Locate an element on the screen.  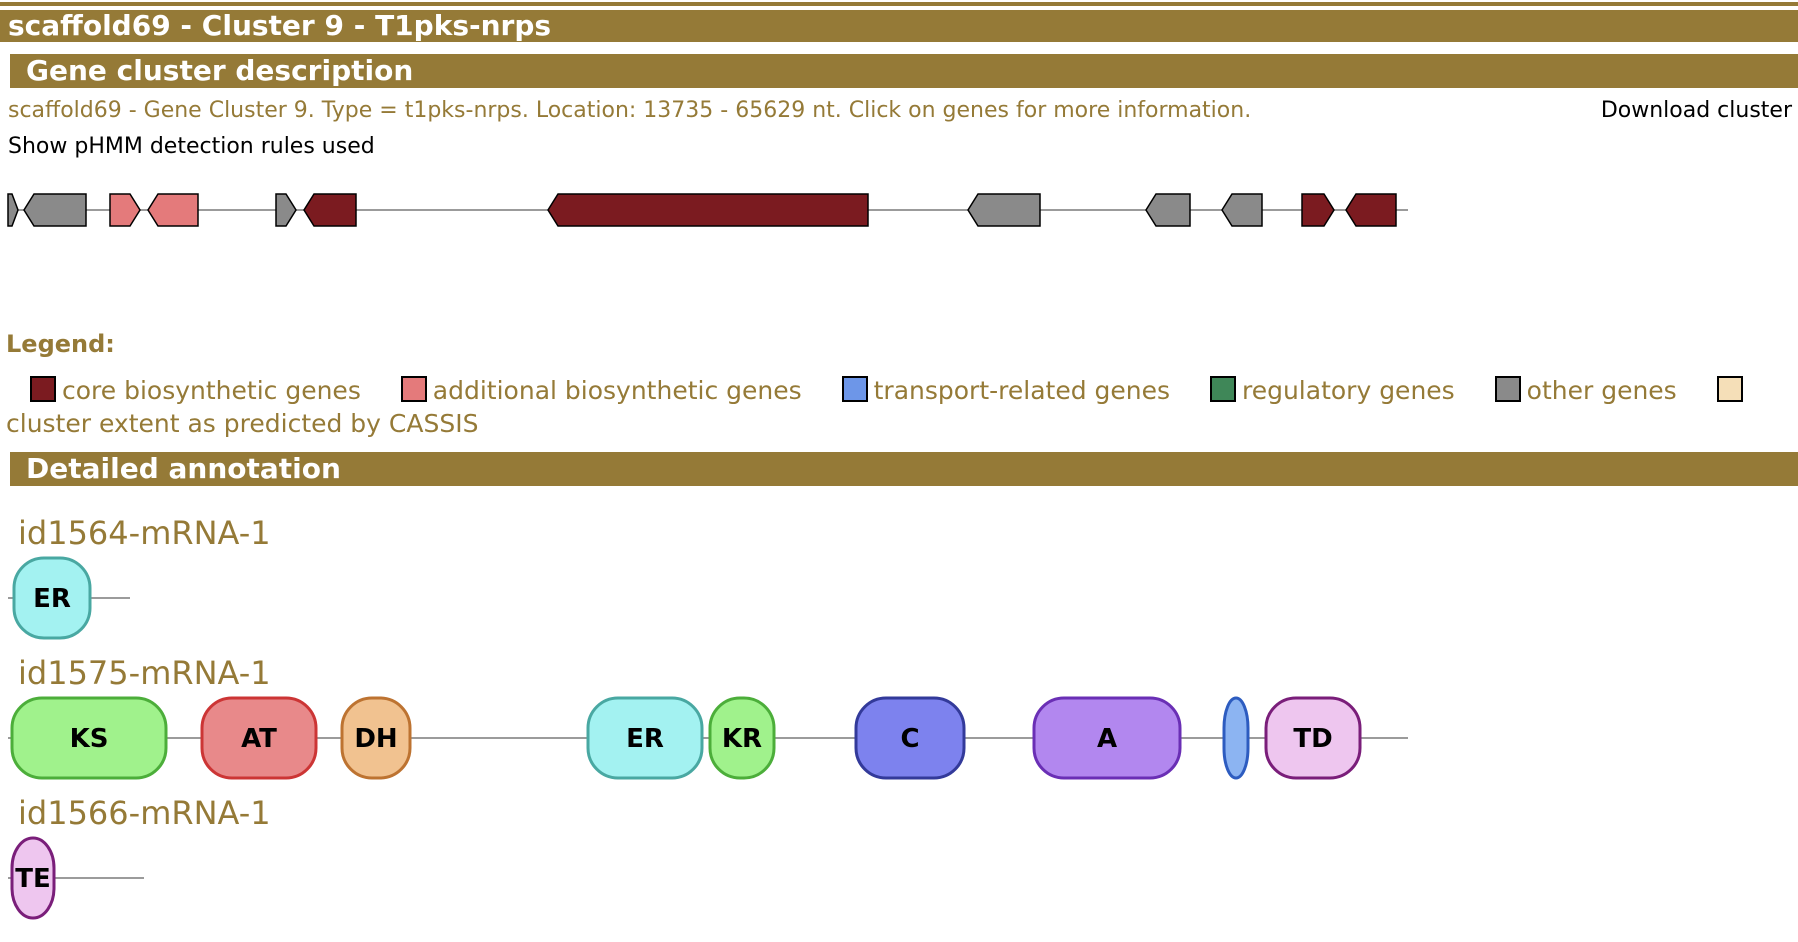
cluster-overview-map is located at coordinates (707, 210).